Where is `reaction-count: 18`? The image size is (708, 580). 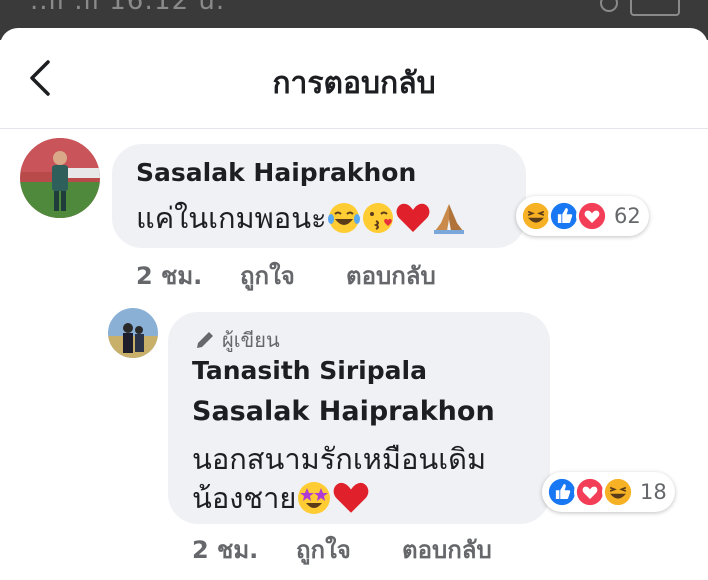 reaction-count: 18 is located at coordinates (653, 492).